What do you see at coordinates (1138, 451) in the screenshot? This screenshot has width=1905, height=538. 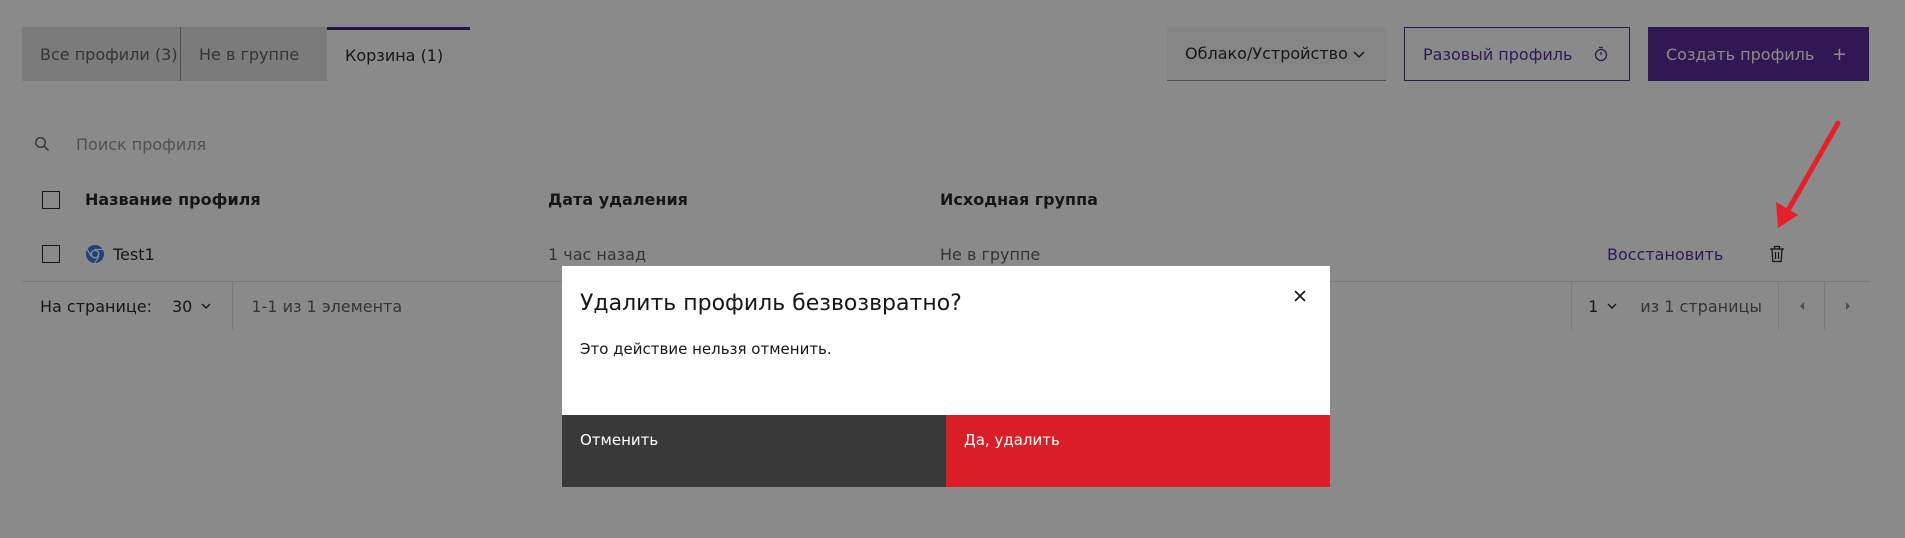 I see `confirm-delete-button: Да, удалить` at bounding box center [1138, 451].